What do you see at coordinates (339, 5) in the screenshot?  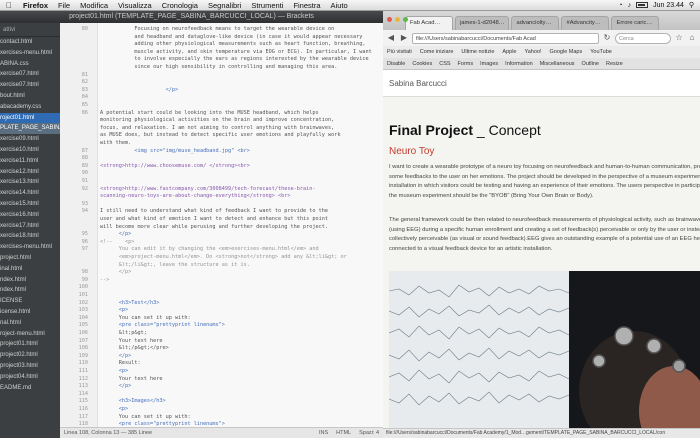 I see `menu-help: Aiuto` at bounding box center [339, 5].